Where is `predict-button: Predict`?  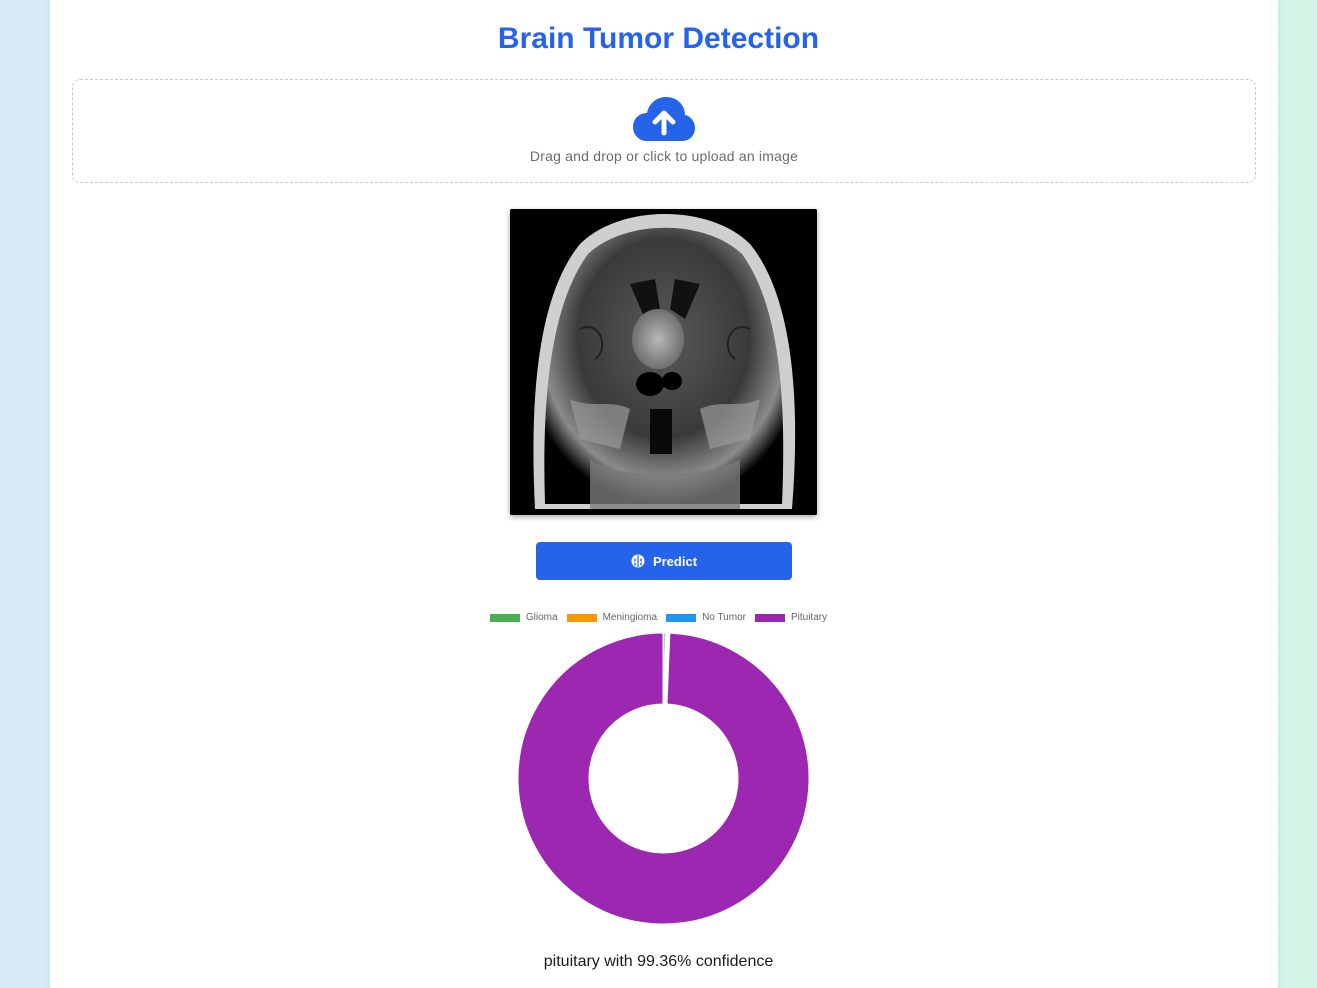
predict-button: Predict is located at coordinates (664, 561).